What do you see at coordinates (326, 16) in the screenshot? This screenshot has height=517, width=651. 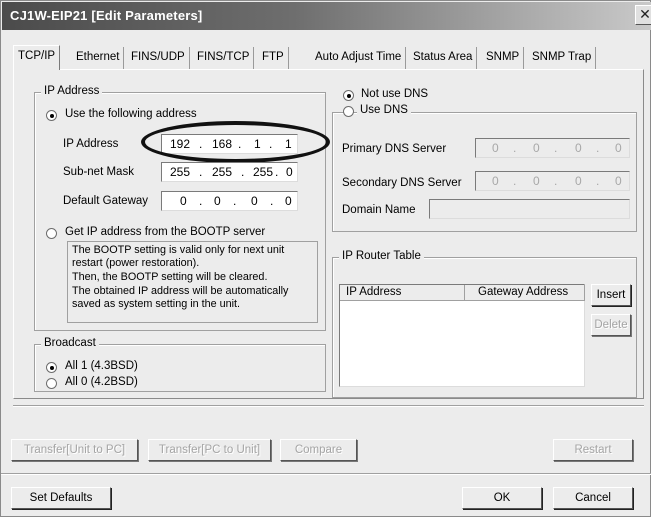 I see `title-bar: CJ1W-EIP21 [Edit Parameters]` at bounding box center [326, 16].